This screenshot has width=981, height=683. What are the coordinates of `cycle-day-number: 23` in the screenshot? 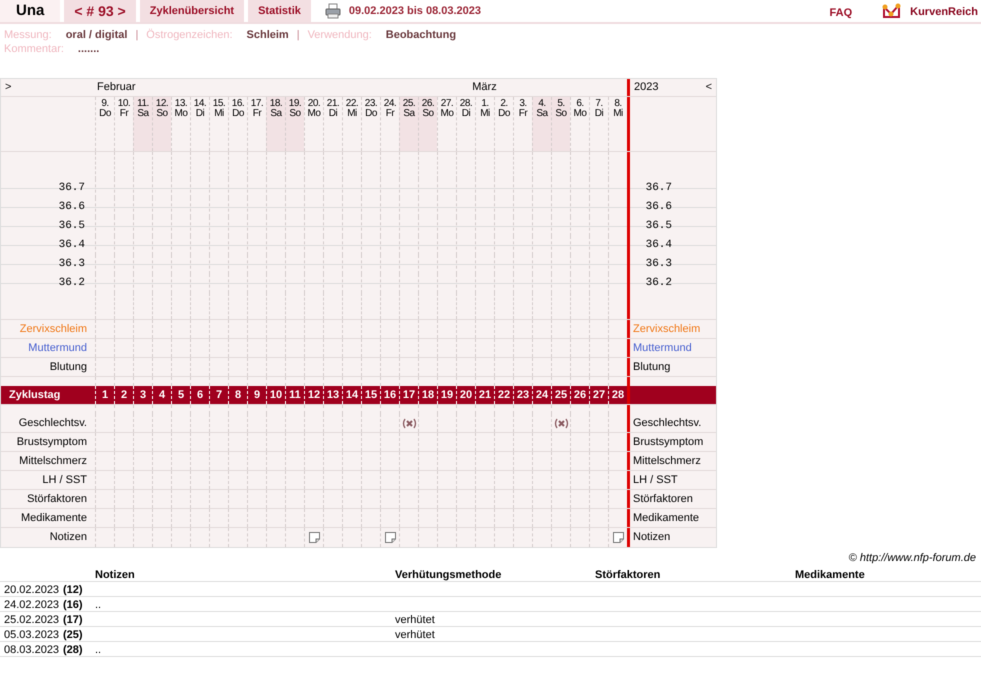 It's located at (523, 395).